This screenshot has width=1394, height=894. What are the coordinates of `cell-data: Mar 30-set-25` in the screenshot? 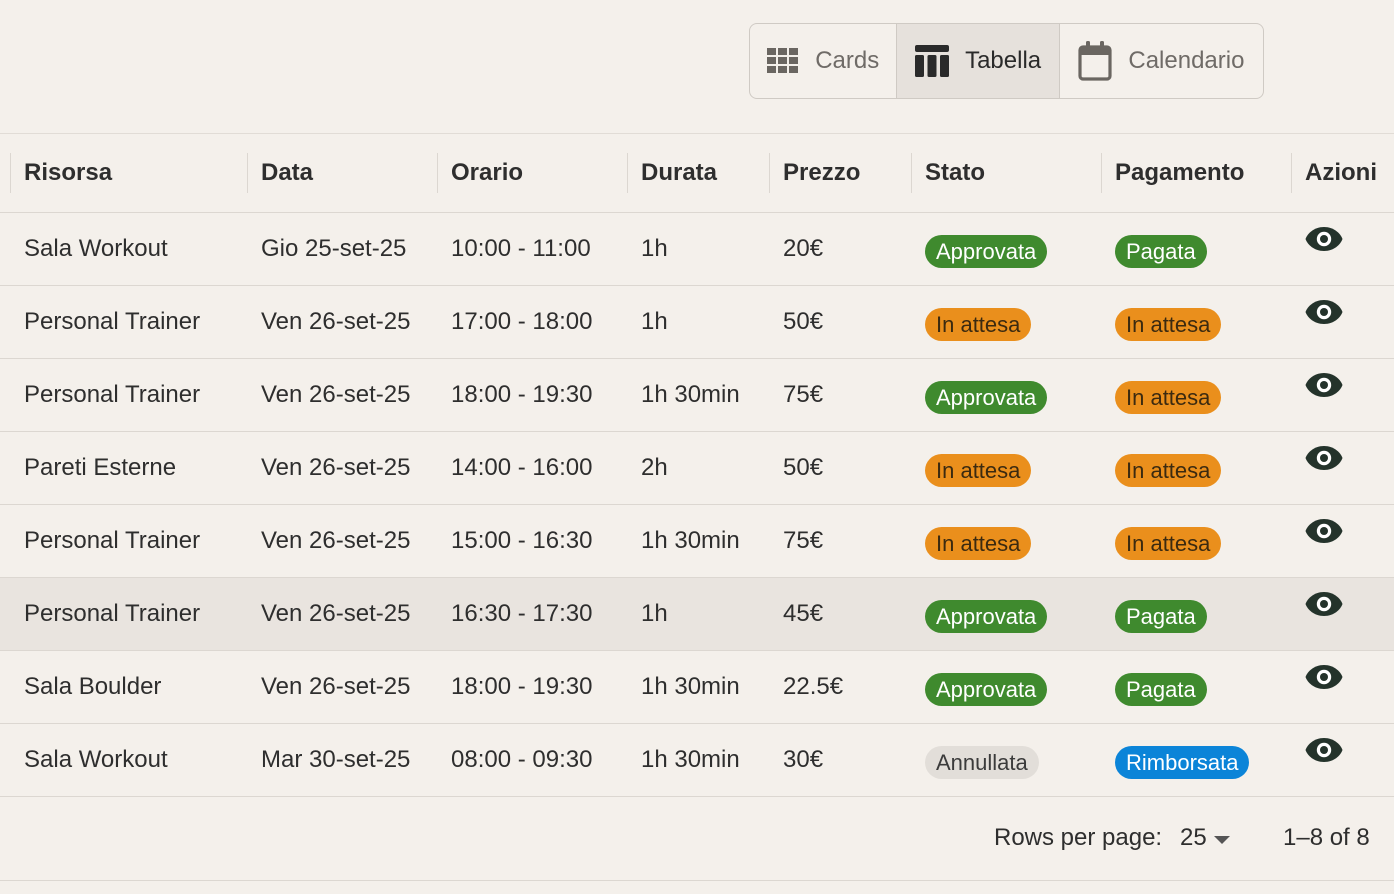 It's located at (336, 759).